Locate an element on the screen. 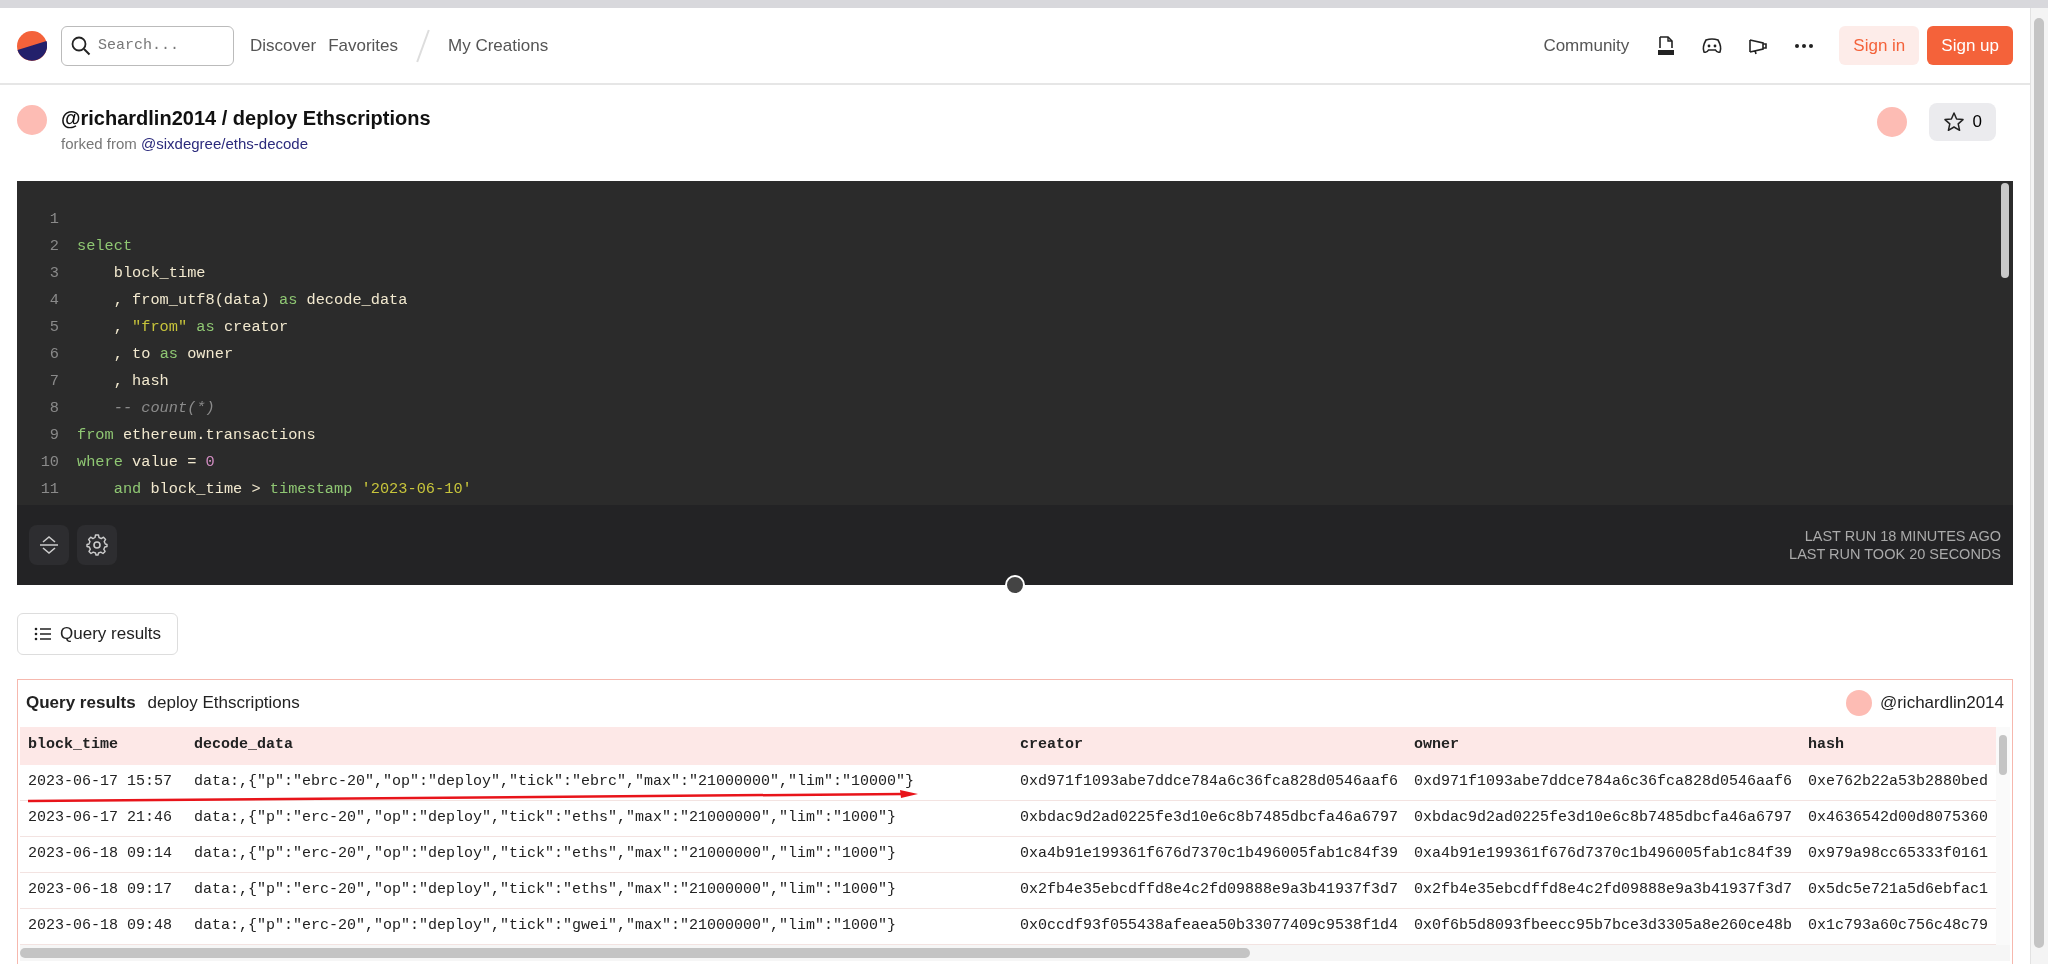  code-line: -- count(*) is located at coordinates (163, 408).